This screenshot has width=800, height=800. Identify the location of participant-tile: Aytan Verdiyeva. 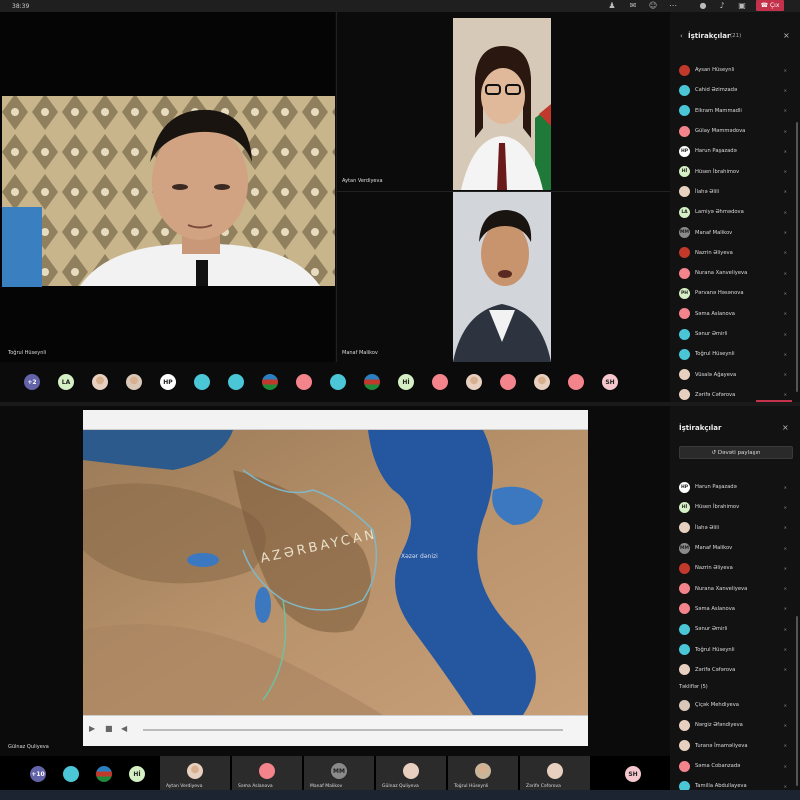
(195, 773).